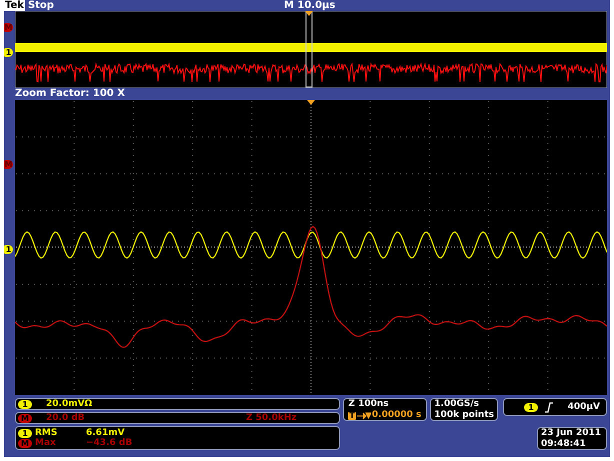  What do you see at coordinates (14, 5) in the screenshot?
I see `brand-label: Tek` at bounding box center [14, 5].